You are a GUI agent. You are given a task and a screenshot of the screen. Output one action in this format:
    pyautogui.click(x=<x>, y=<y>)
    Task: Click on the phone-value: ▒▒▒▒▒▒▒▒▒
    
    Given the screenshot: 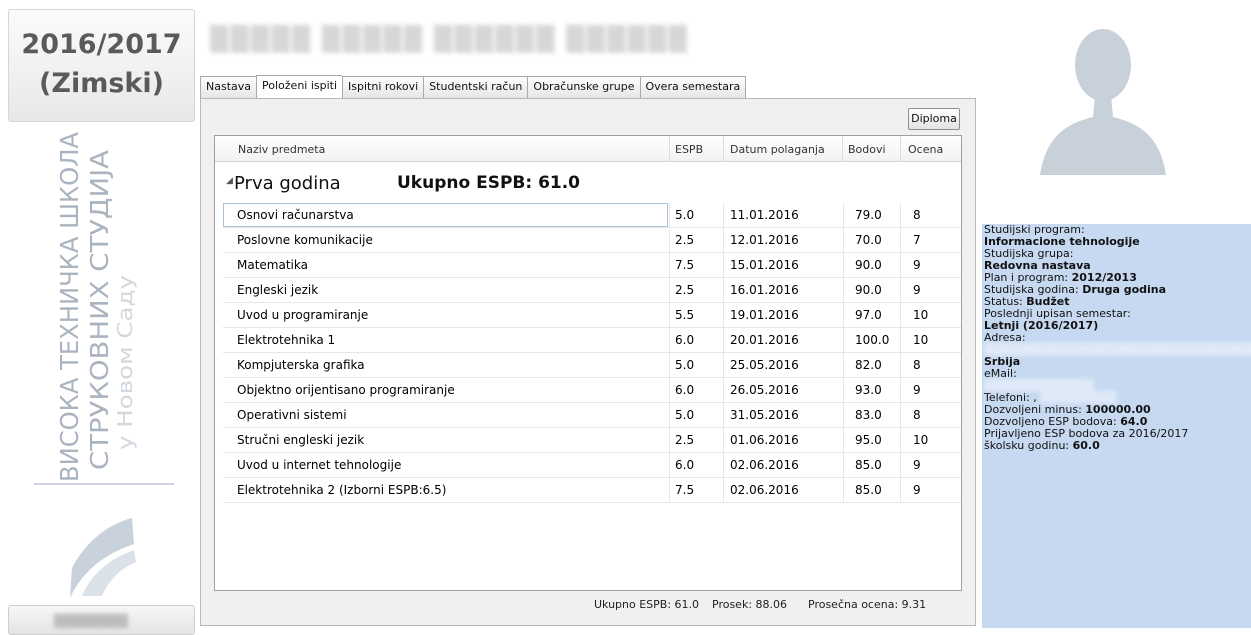 What is the action you would take?
    pyautogui.click(x=1078, y=397)
    